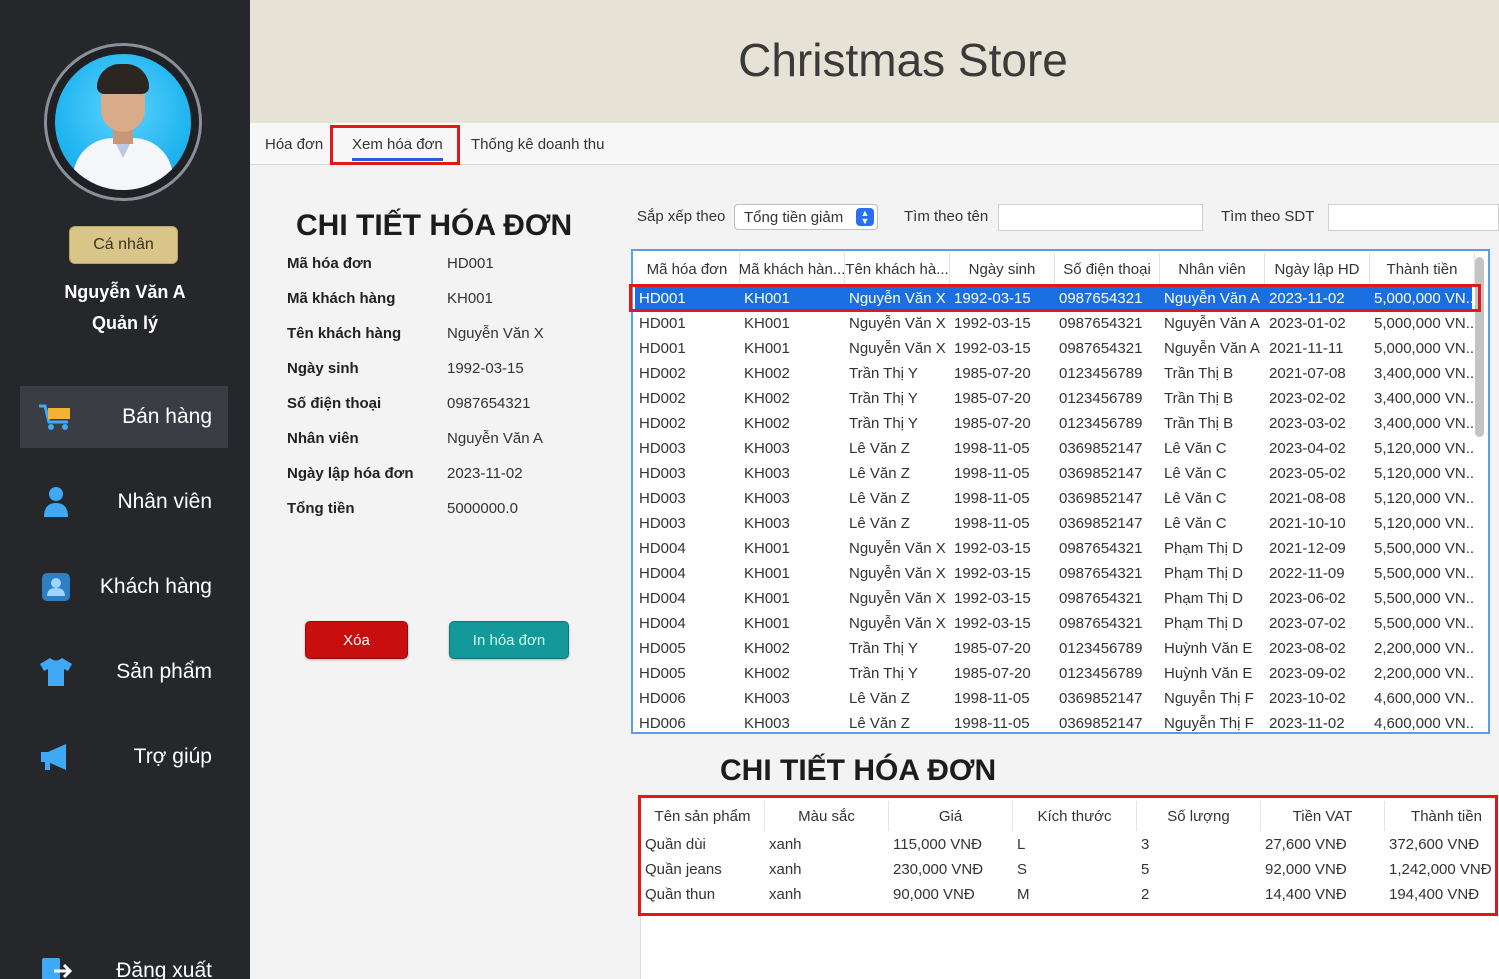 This screenshot has height=979, width=1499. I want to click on product-table-cell: 92,000 VNĐ, so click(1306, 869).